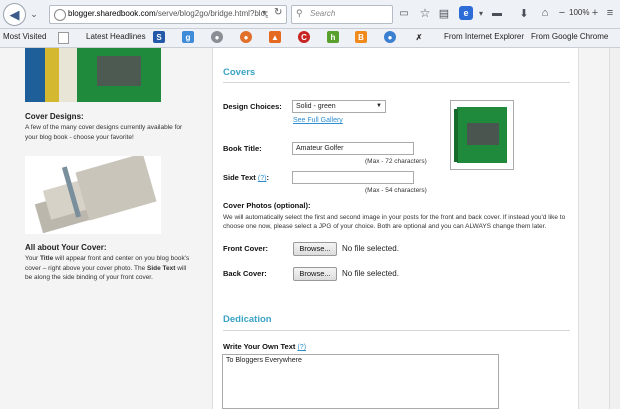 The image size is (620, 409). Describe the element at coordinates (66, 247) in the screenshot. I see `about-cover-title: All about Your Cover:` at that location.